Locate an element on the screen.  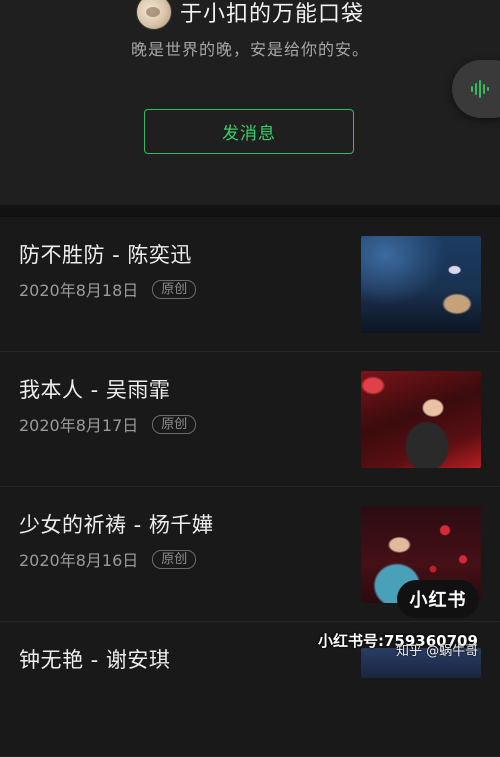
zhihu-watermark: 知乎 @蜗牛哥 is located at coordinates (437, 651).